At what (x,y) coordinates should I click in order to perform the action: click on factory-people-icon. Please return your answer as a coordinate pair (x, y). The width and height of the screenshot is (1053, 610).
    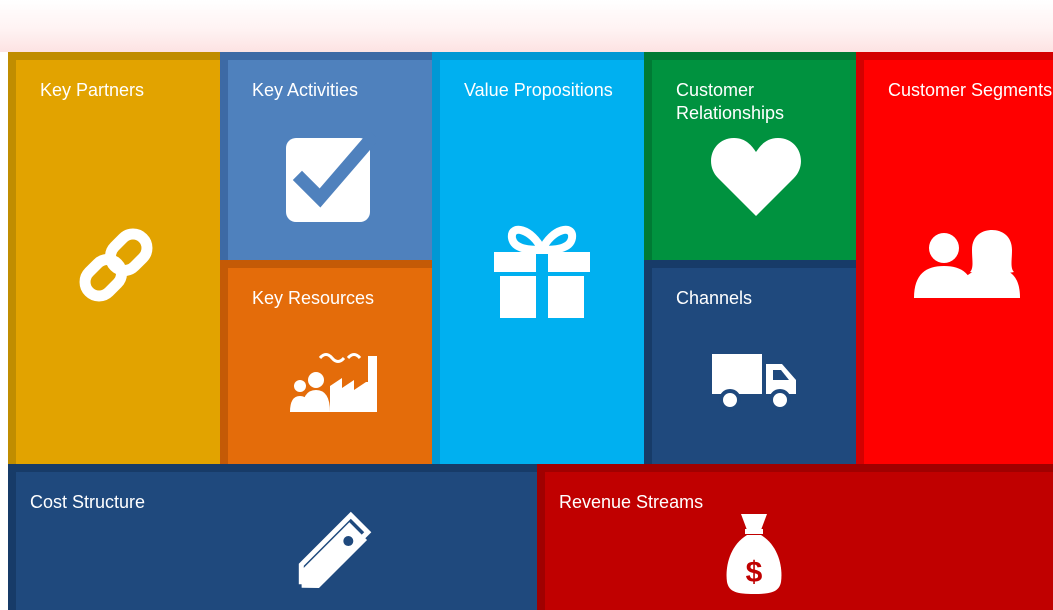
    Looking at the image, I should click on (334, 380).